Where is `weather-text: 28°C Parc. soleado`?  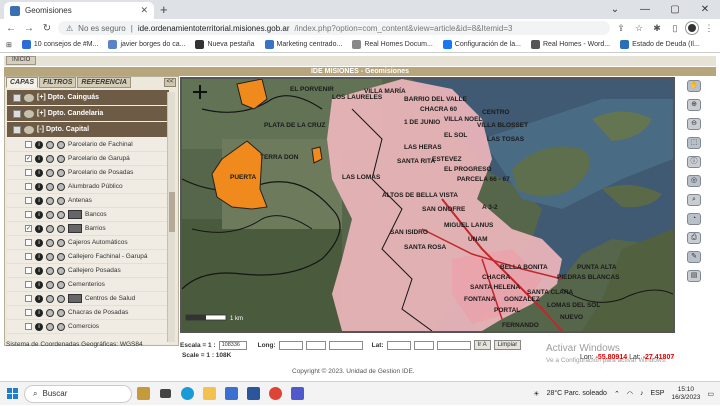 weather-text: 28°C Parc. soleado is located at coordinates (577, 393).